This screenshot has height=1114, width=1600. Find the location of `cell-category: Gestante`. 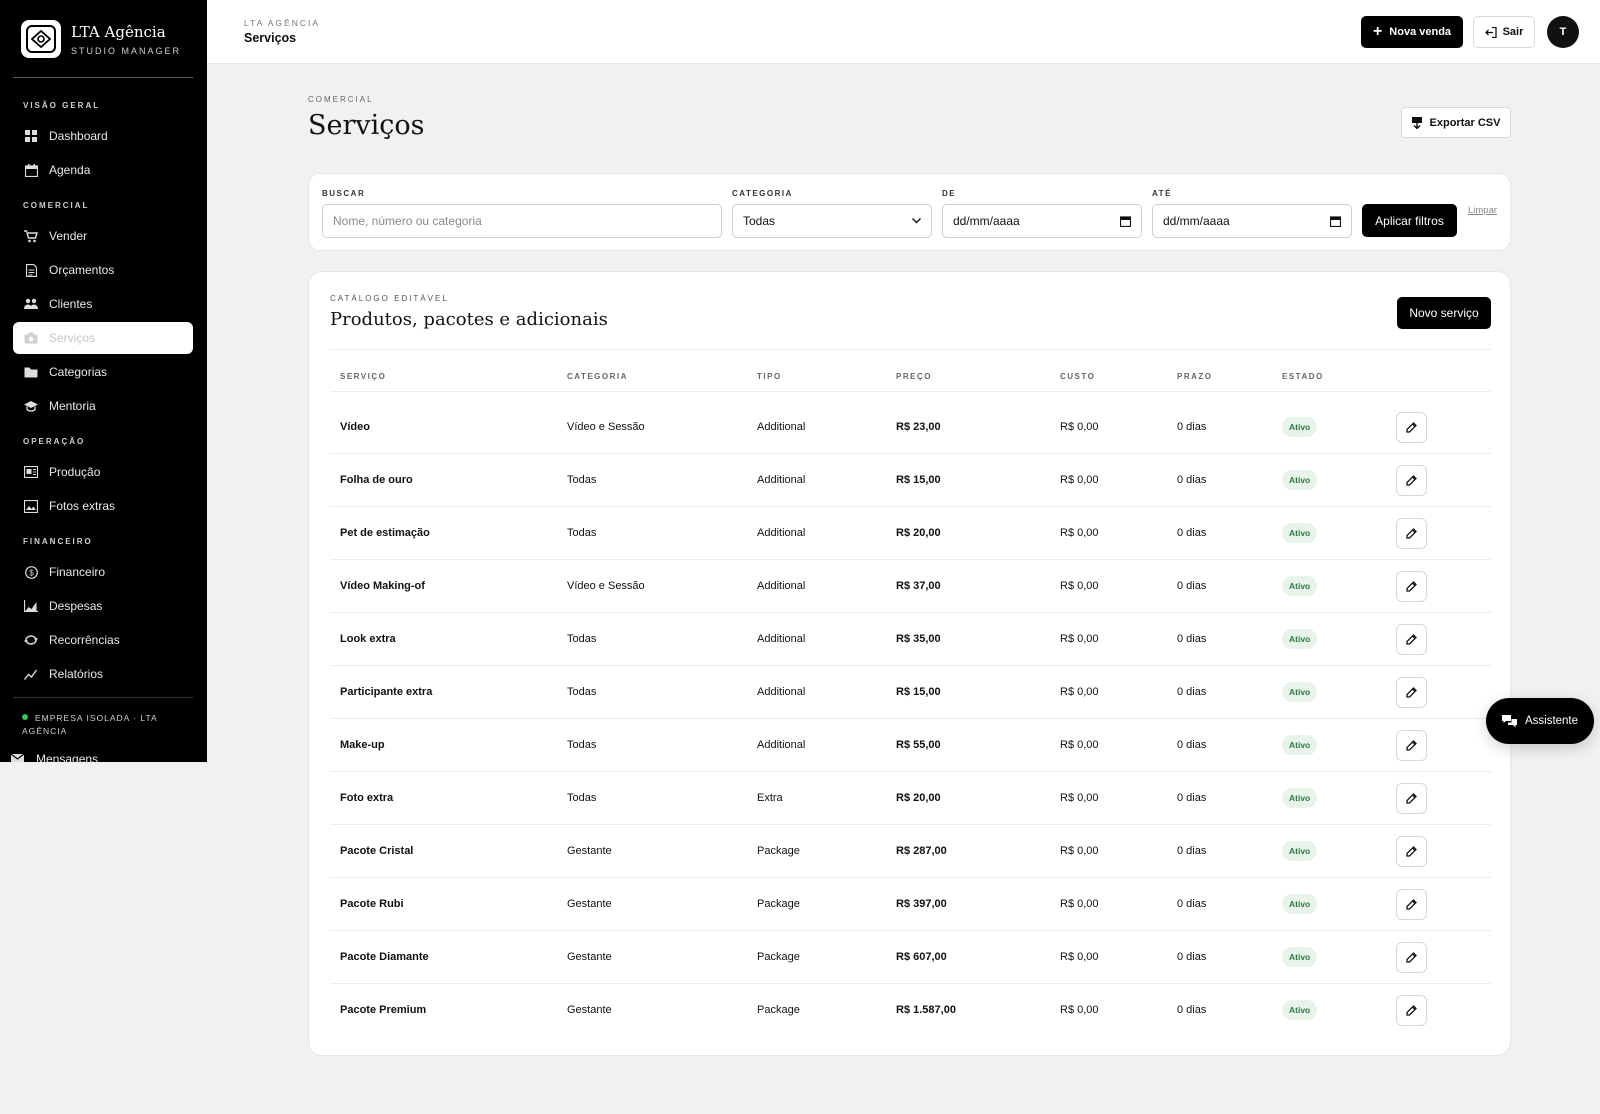

cell-category: Gestante is located at coordinates (589, 904).